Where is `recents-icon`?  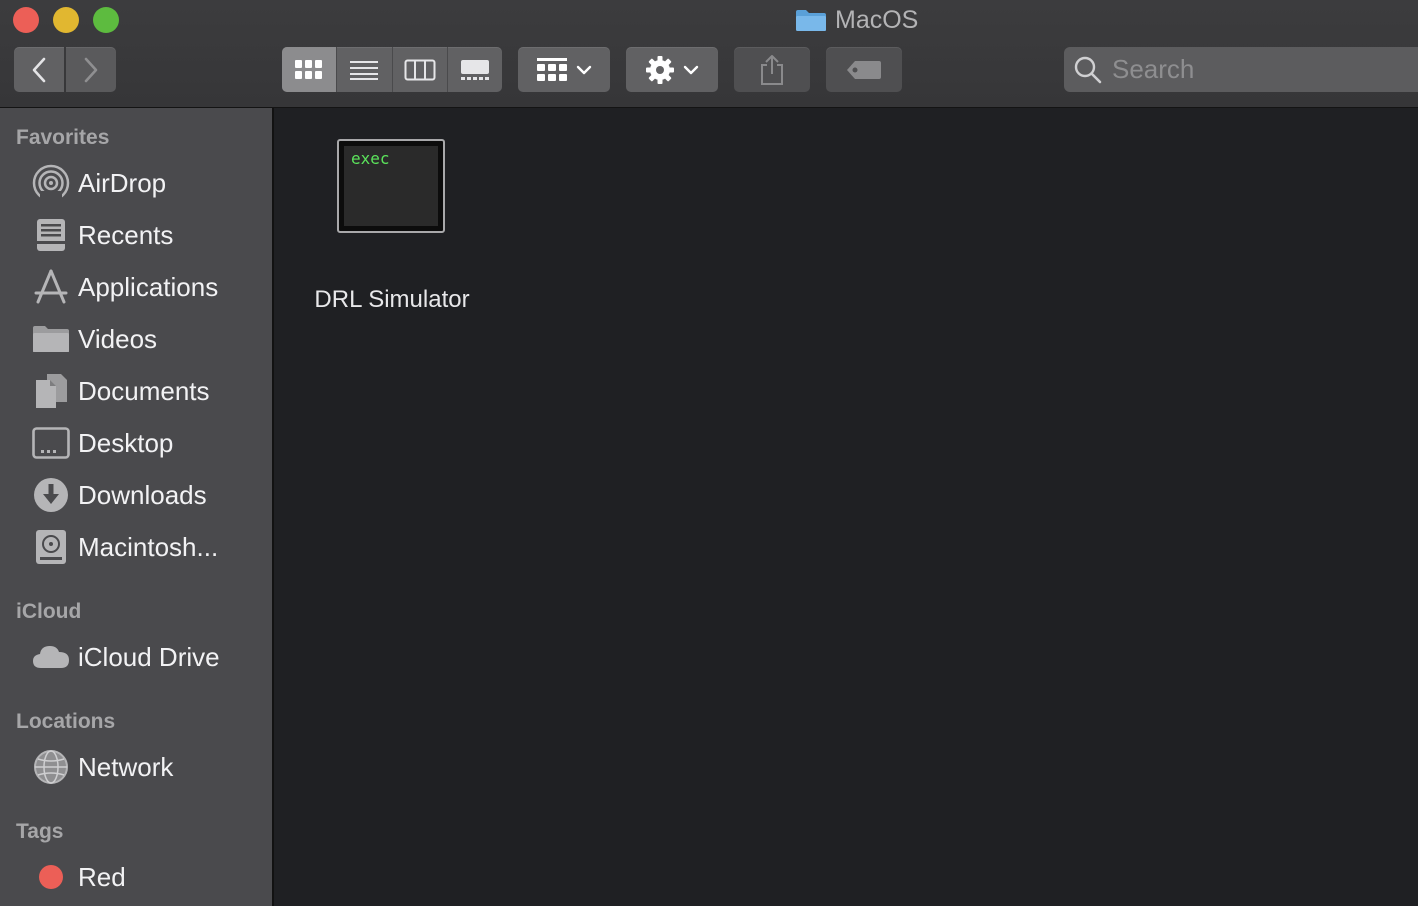 recents-icon is located at coordinates (51, 235).